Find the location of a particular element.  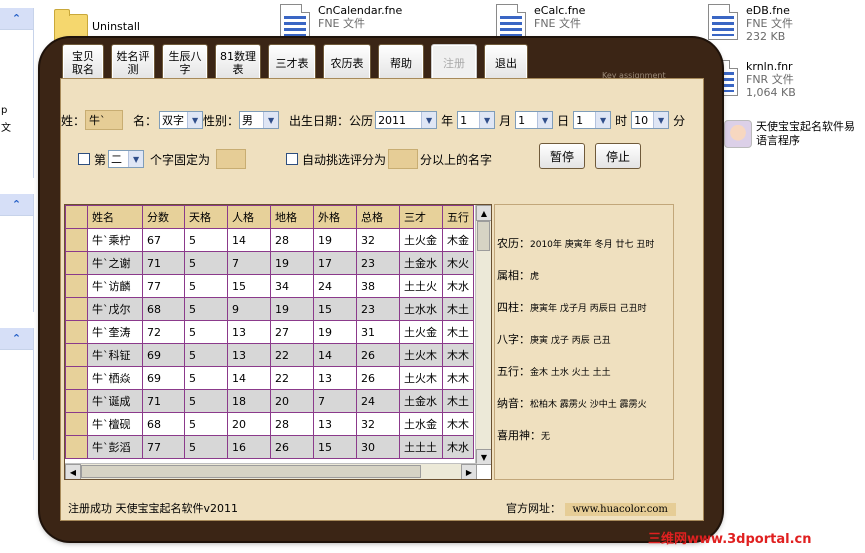

year-select: 2011 ▼ is located at coordinates (406, 120).